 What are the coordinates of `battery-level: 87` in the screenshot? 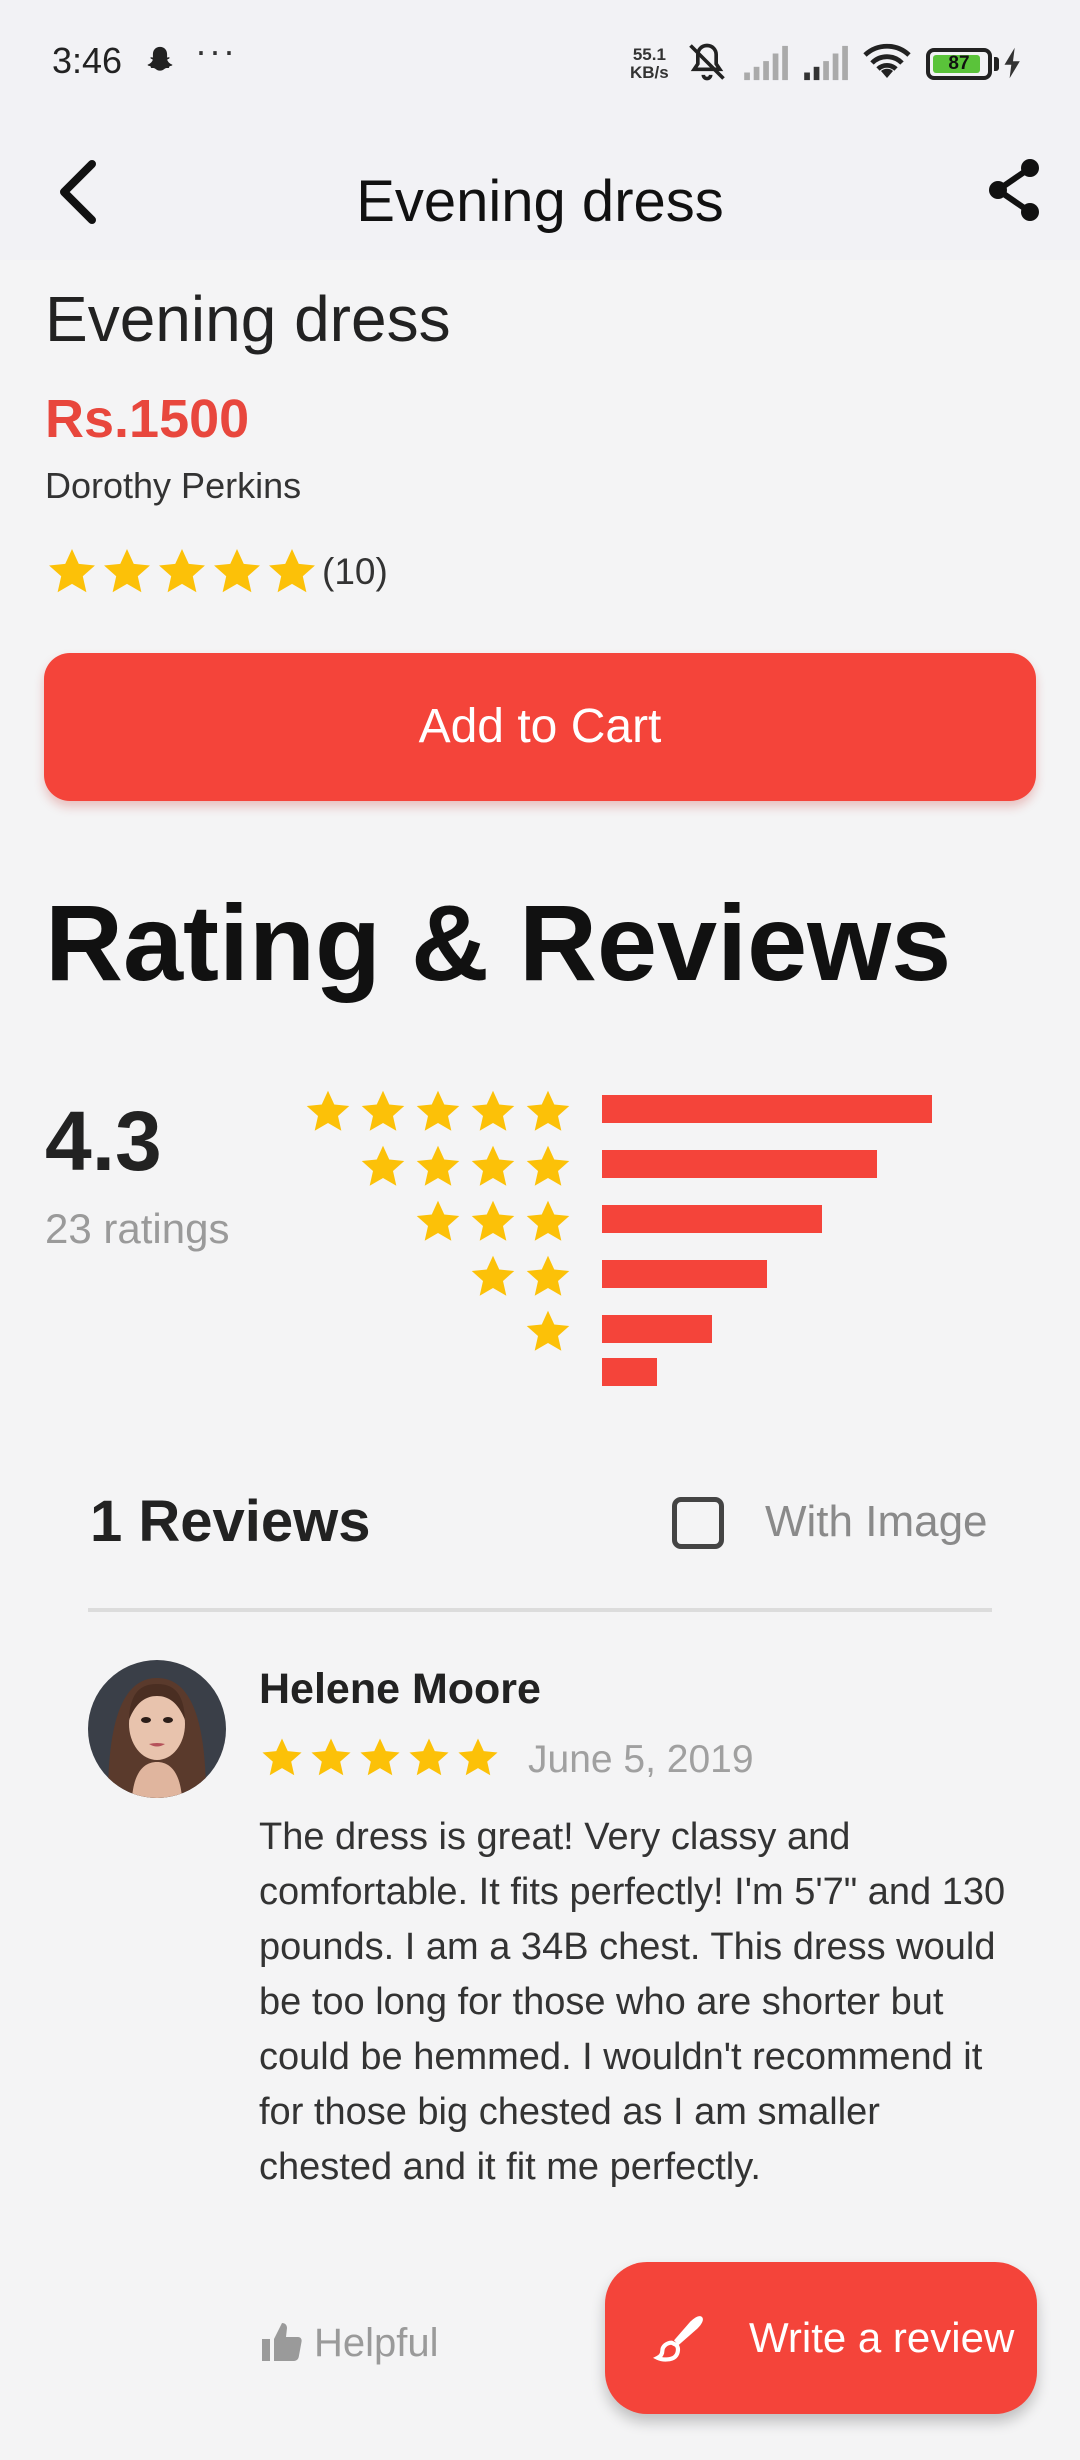 It's located at (959, 63).